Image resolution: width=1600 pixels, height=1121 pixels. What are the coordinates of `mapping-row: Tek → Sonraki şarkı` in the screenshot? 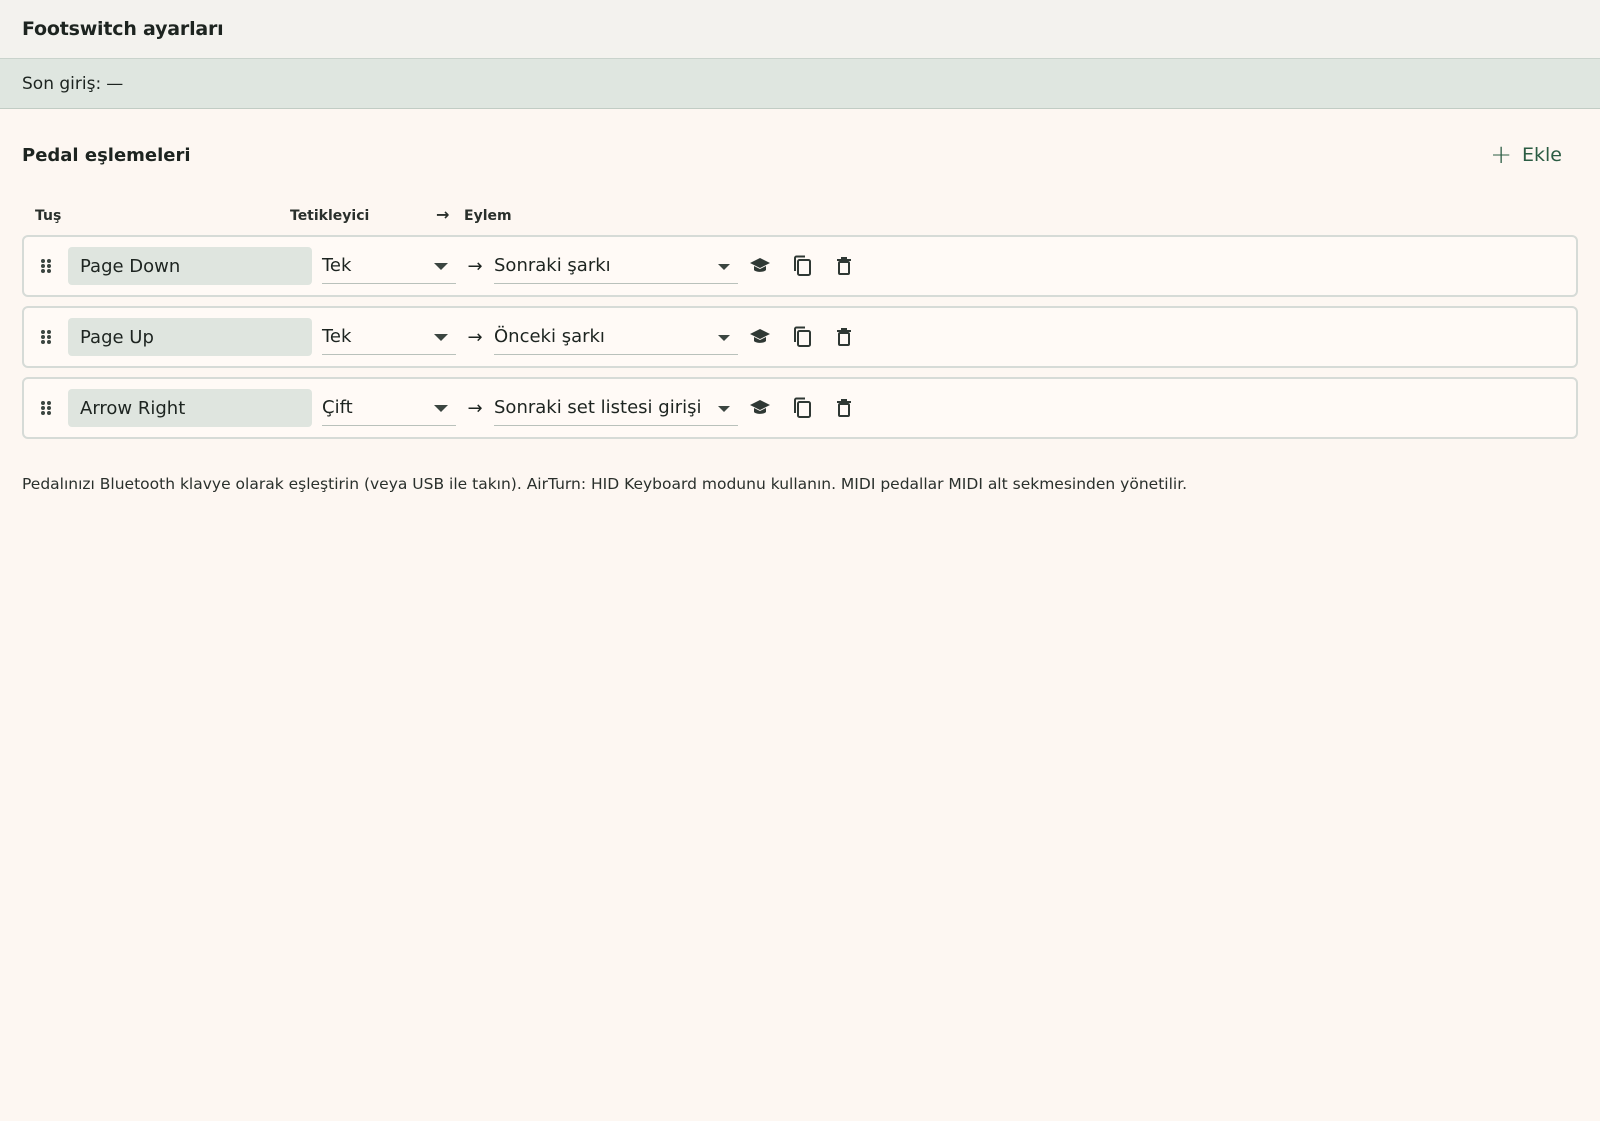 It's located at (800, 266).